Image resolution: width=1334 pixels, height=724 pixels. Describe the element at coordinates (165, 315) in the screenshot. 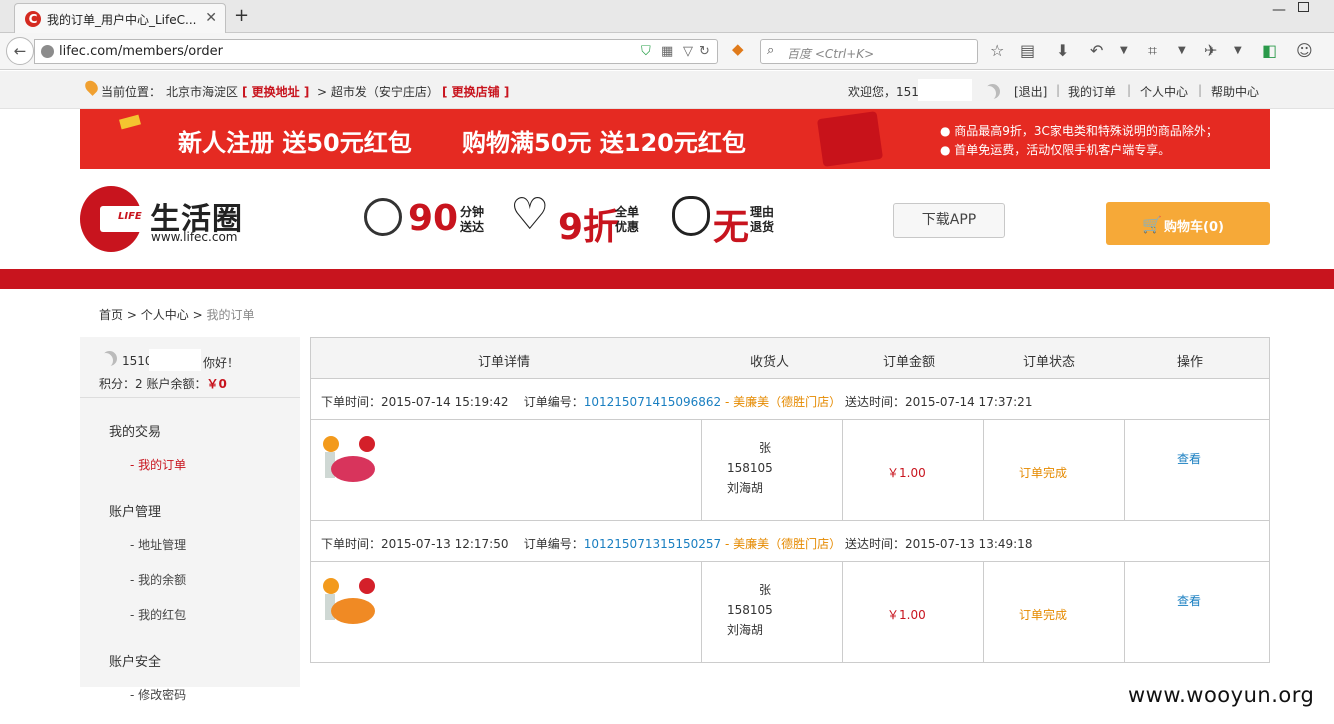

I see `breadcrumb-center: 个人中心` at that location.